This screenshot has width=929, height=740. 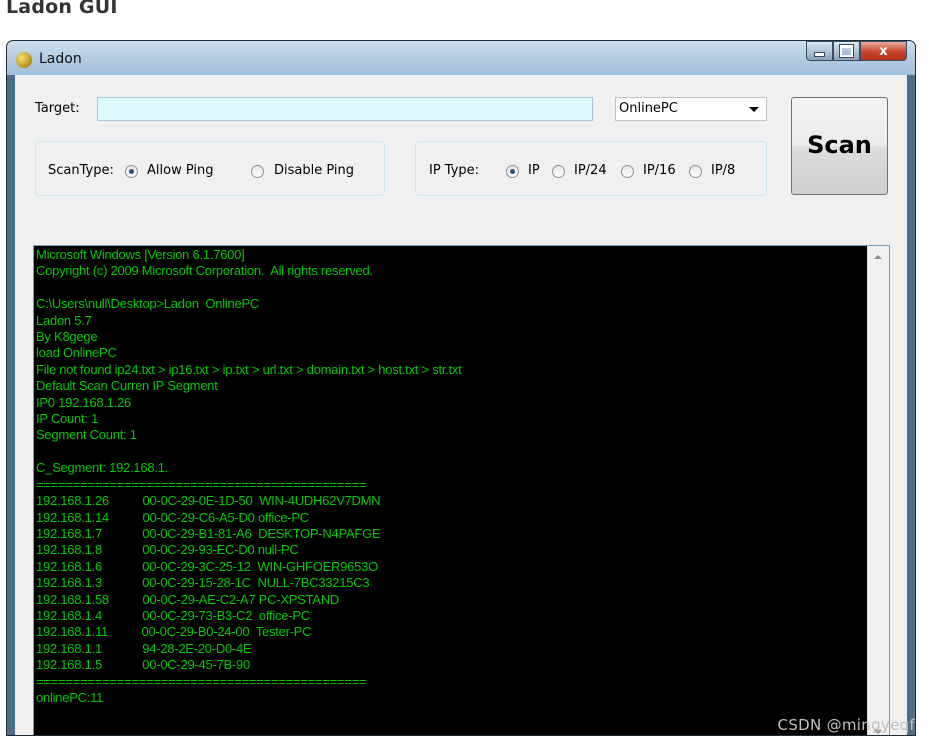 What do you see at coordinates (257, 171) in the screenshot?
I see `disable-ping-radio` at bounding box center [257, 171].